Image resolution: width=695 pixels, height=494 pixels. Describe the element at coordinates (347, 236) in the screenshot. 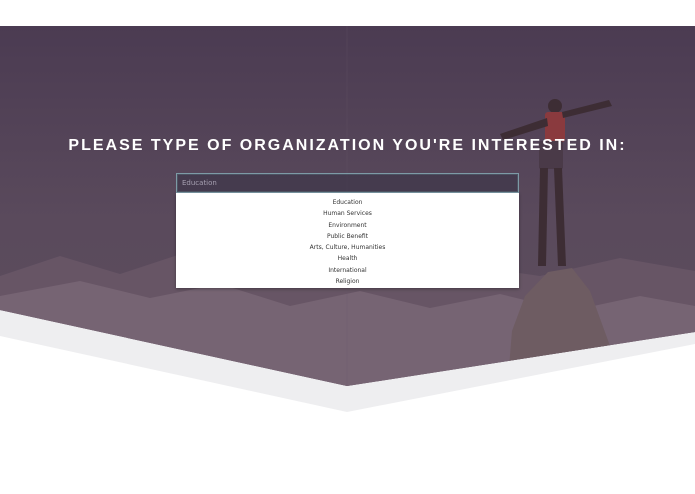

I see `dropdown-option-public-benefit: Public Benefit` at that location.